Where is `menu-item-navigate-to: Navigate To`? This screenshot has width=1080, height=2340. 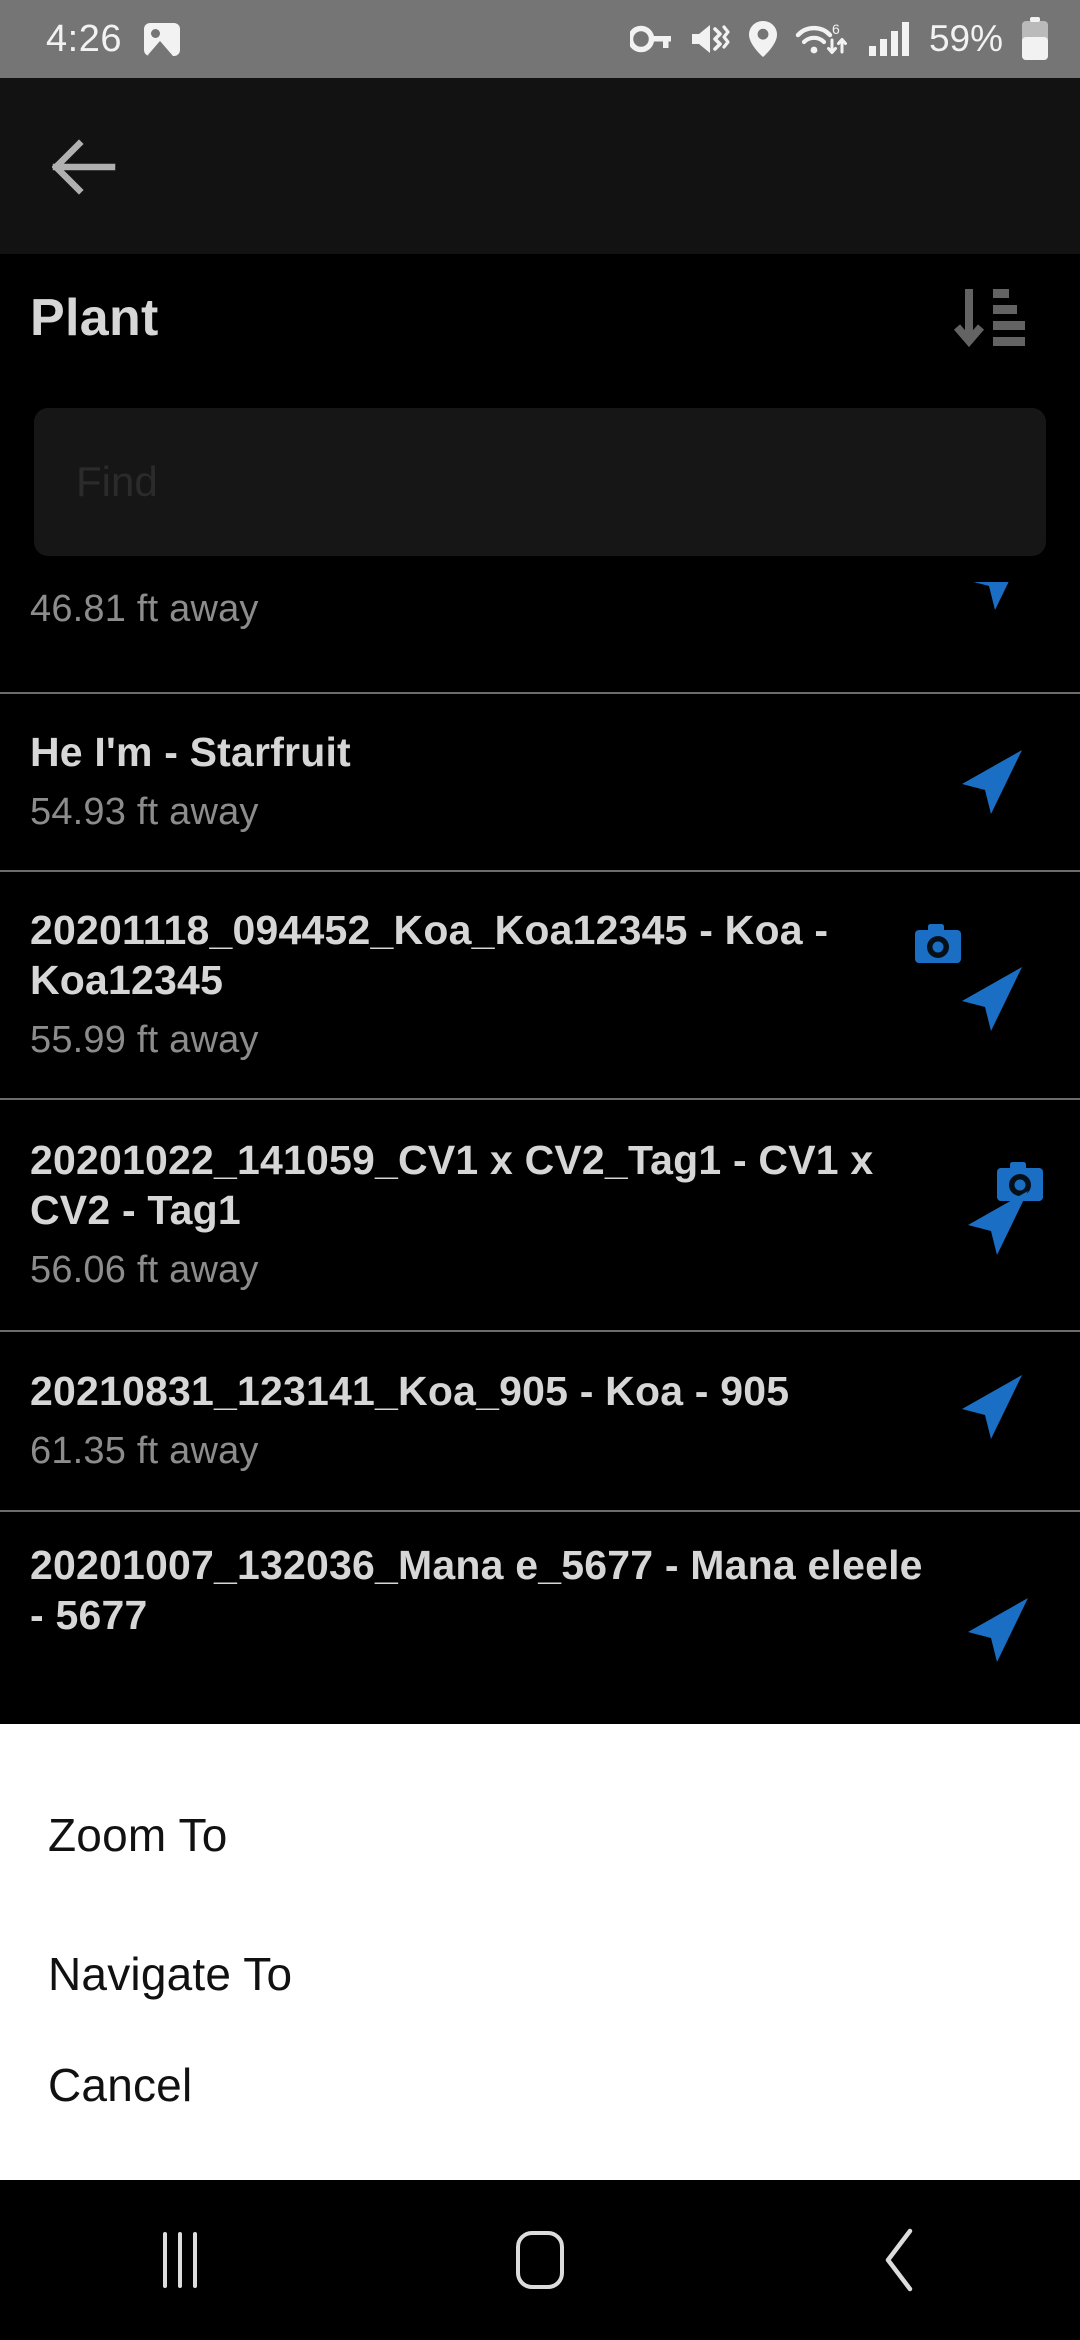 menu-item-navigate-to: Navigate To is located at coordinates (540, 1974).